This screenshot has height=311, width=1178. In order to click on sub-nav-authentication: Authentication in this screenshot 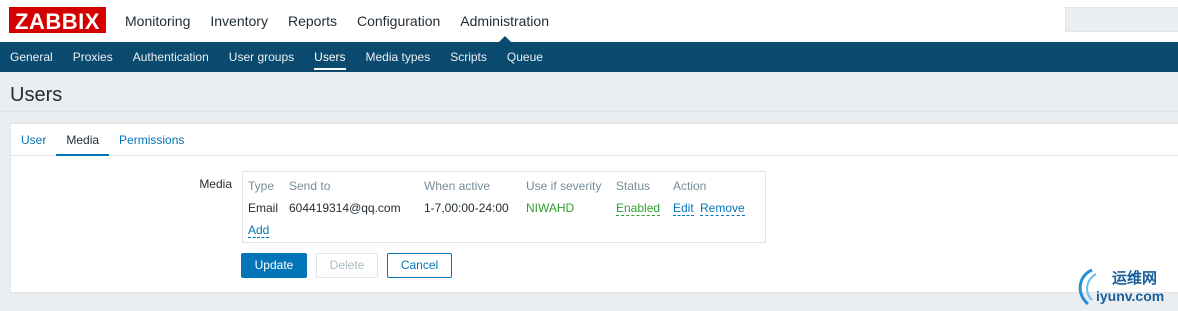, I will do `click(171, 57)`.